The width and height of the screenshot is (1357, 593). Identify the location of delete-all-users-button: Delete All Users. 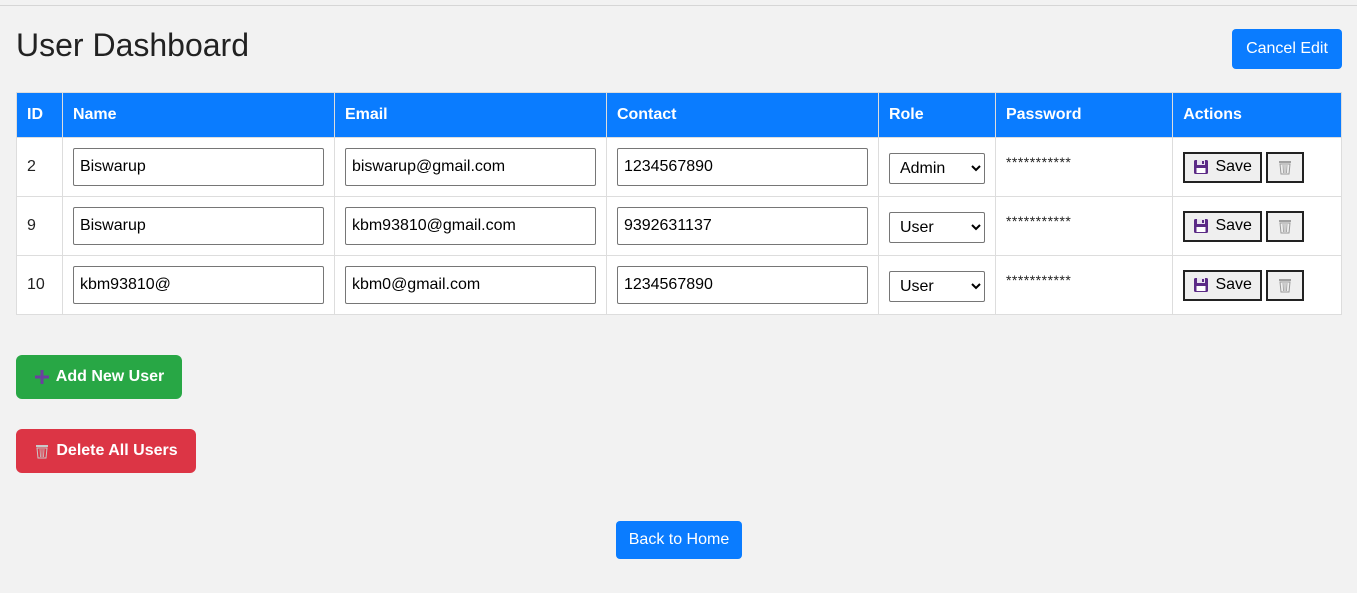
(106, 451).